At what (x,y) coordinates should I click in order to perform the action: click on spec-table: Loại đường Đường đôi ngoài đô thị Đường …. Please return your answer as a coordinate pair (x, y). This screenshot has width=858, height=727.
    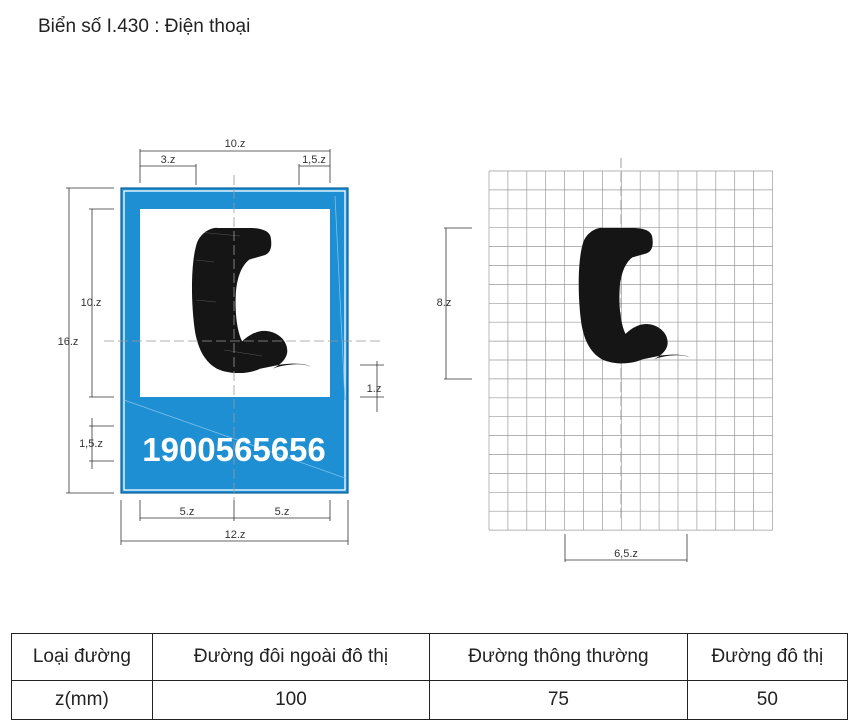
    Looking at the image, I should click on (430, 676).